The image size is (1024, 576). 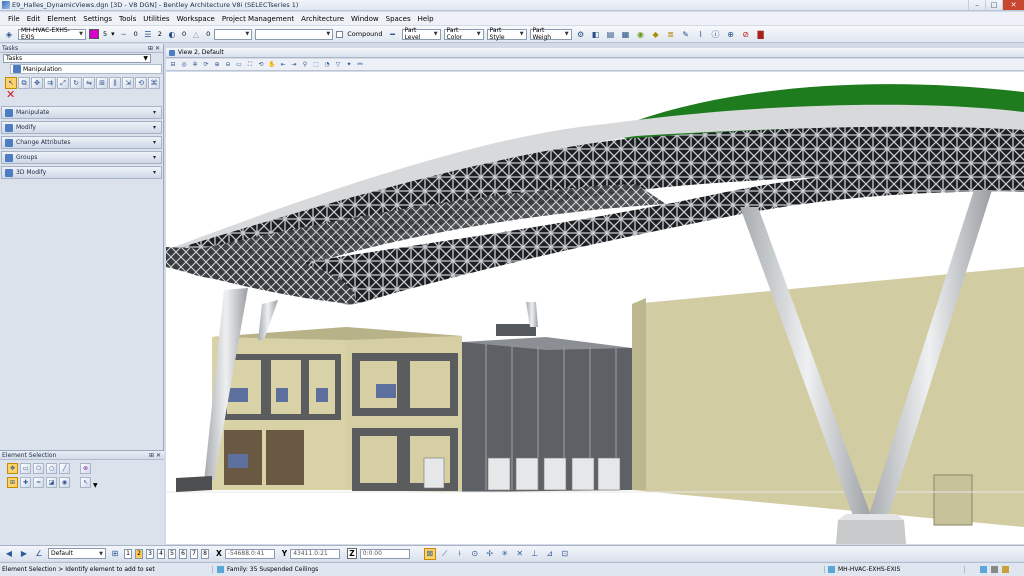 What do you see at coordinates (249, 553) in the screenshot?
I see `x-coordinate-field: -54688.0:41` at bounding box center [249, 553].